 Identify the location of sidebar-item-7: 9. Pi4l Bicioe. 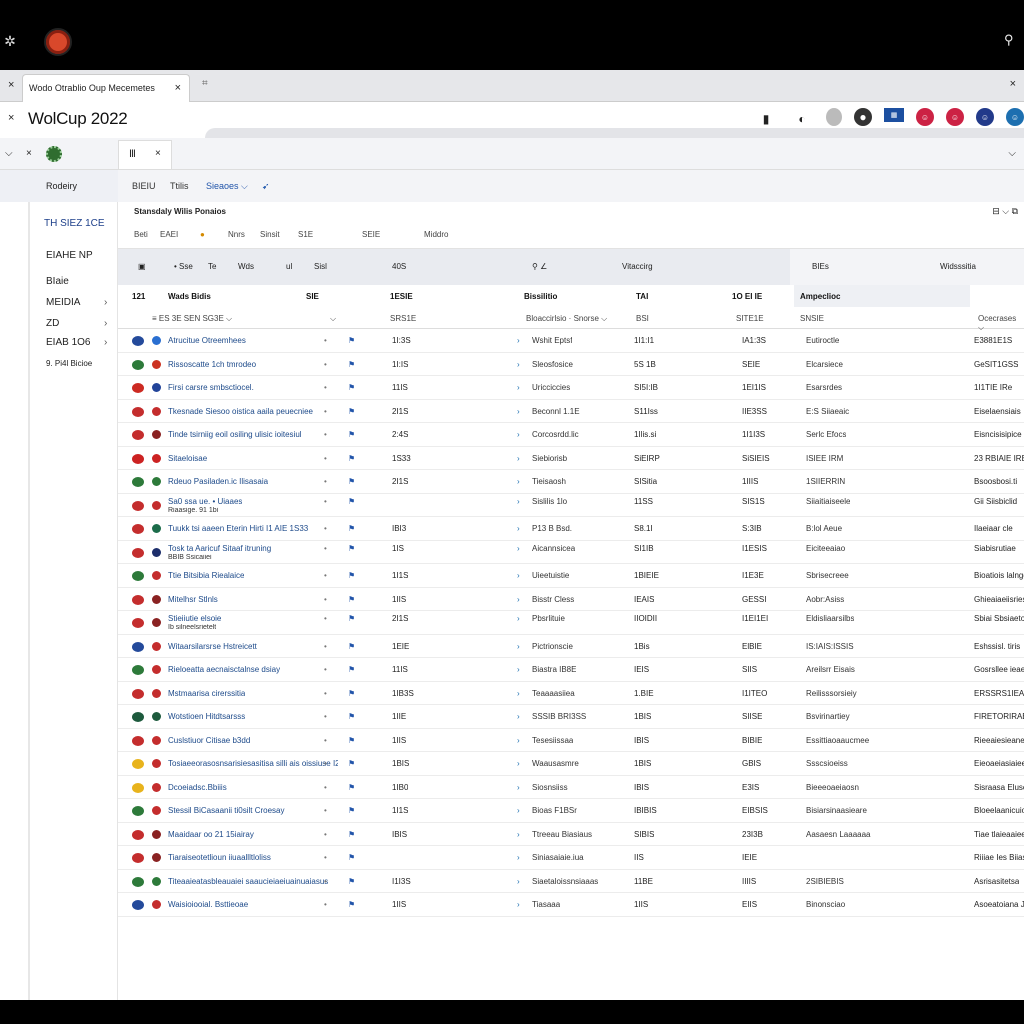
(69, 363).